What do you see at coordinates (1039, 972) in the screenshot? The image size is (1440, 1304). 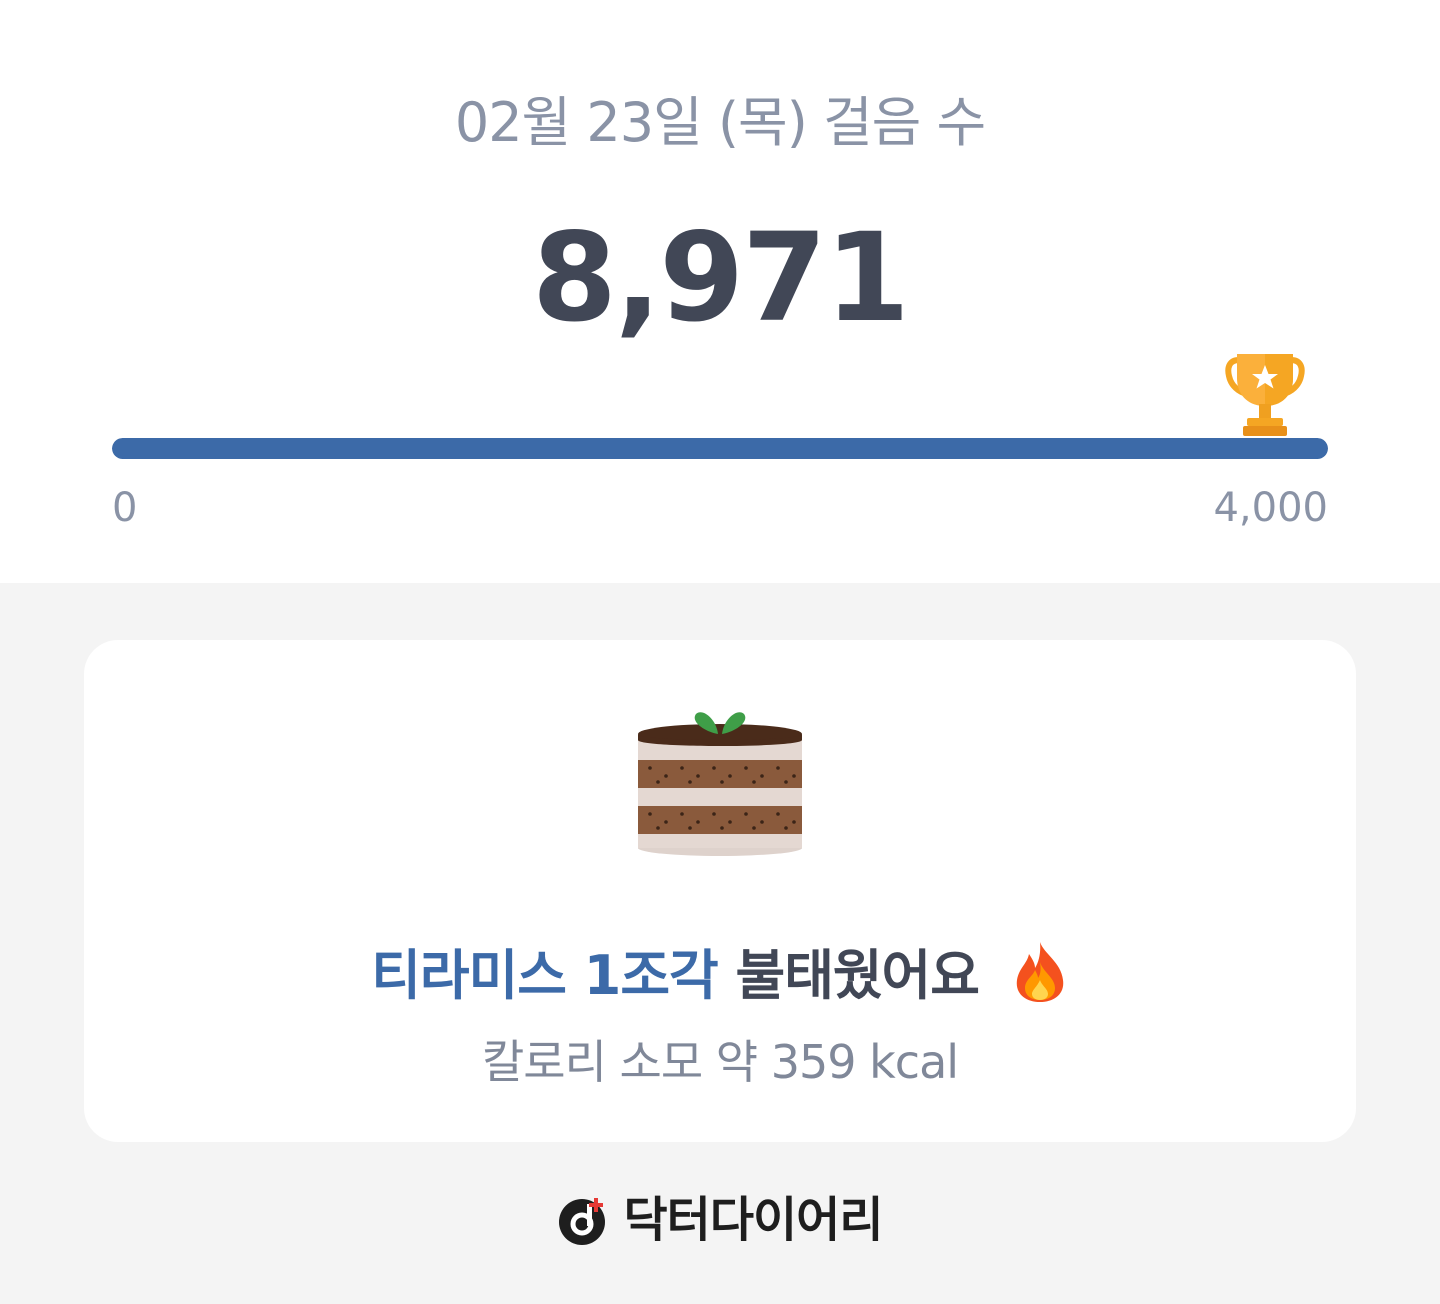 I see `fire-icon` at bounding box center [1039, 972].